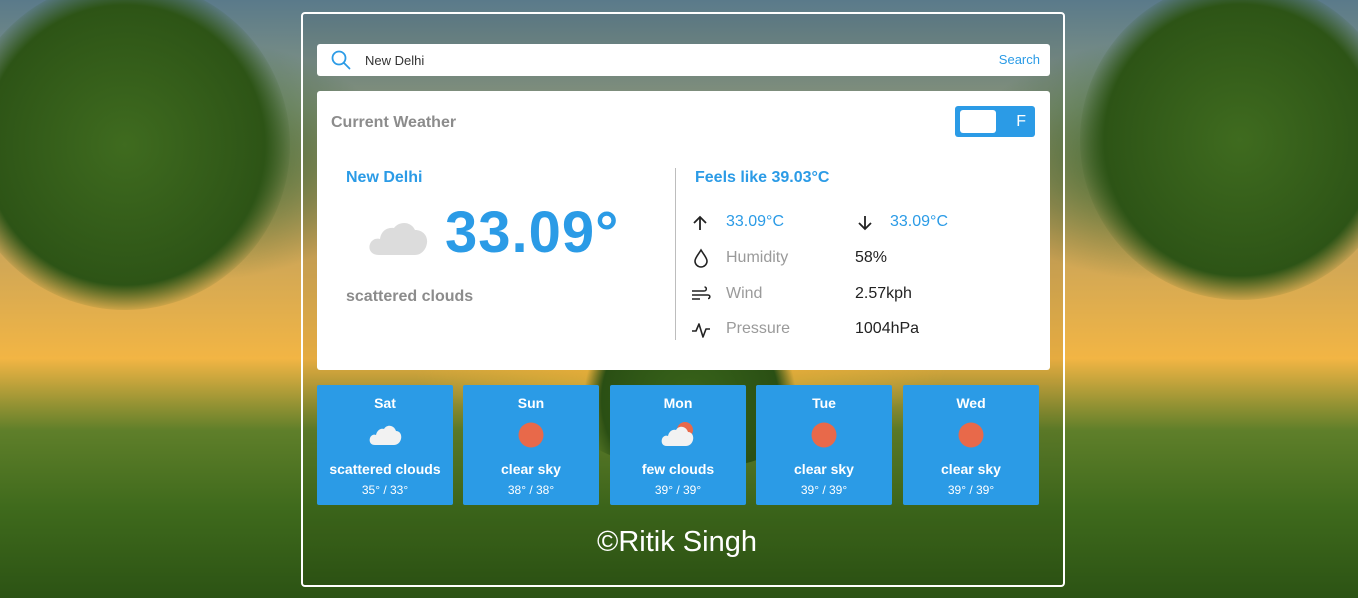 Image resolution: width=1358 pixels, height=598 pixels. I want to click on forecast-card: Mon few clouds 39° / 39°, so click(678, 445).